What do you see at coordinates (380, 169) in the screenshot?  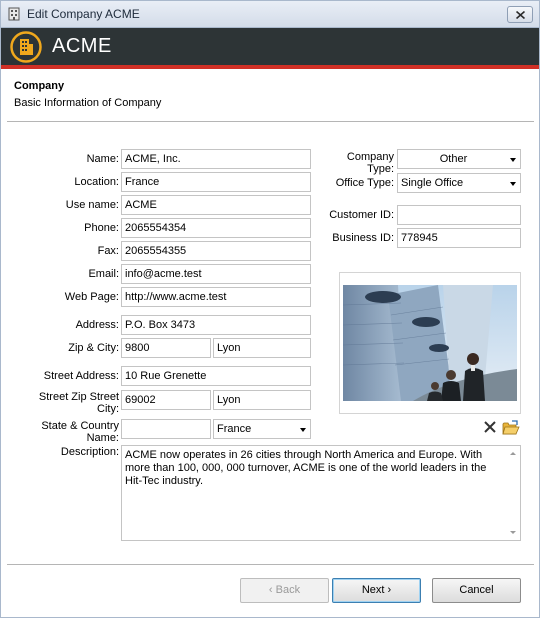 I see `company-type-label-line2: Type:` at bounding box center [380, 169].